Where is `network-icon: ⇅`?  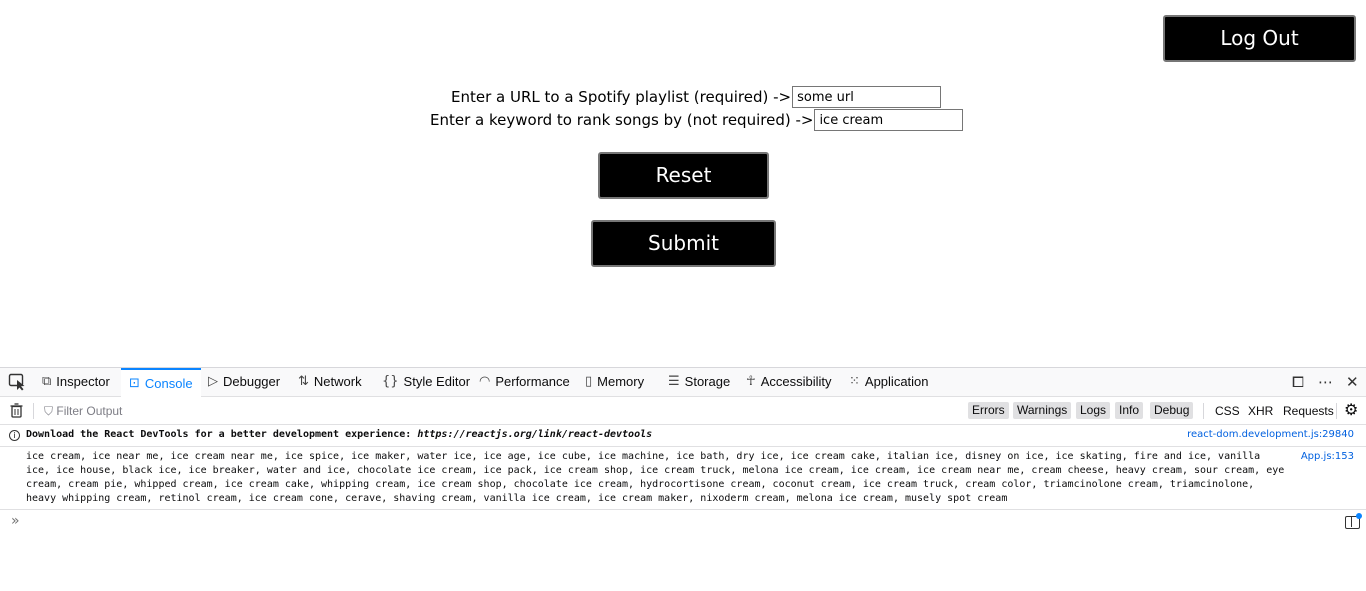
network-icon: ⇅ is located at coordinates (303, 381).